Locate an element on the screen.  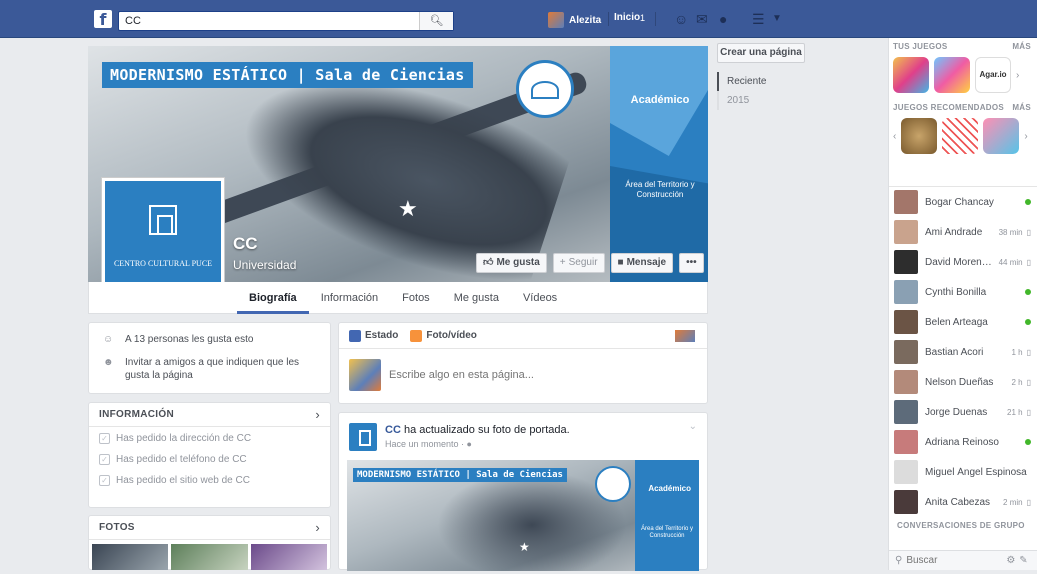
gear-icon: ⚙ is located at coordinates (1010, 560).